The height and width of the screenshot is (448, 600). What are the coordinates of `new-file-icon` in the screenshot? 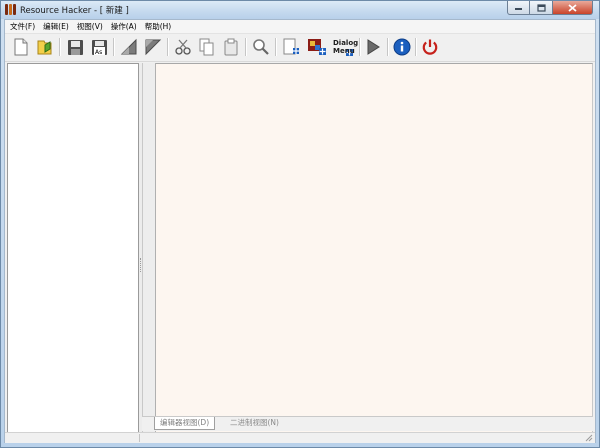 It's located at (21, 47).